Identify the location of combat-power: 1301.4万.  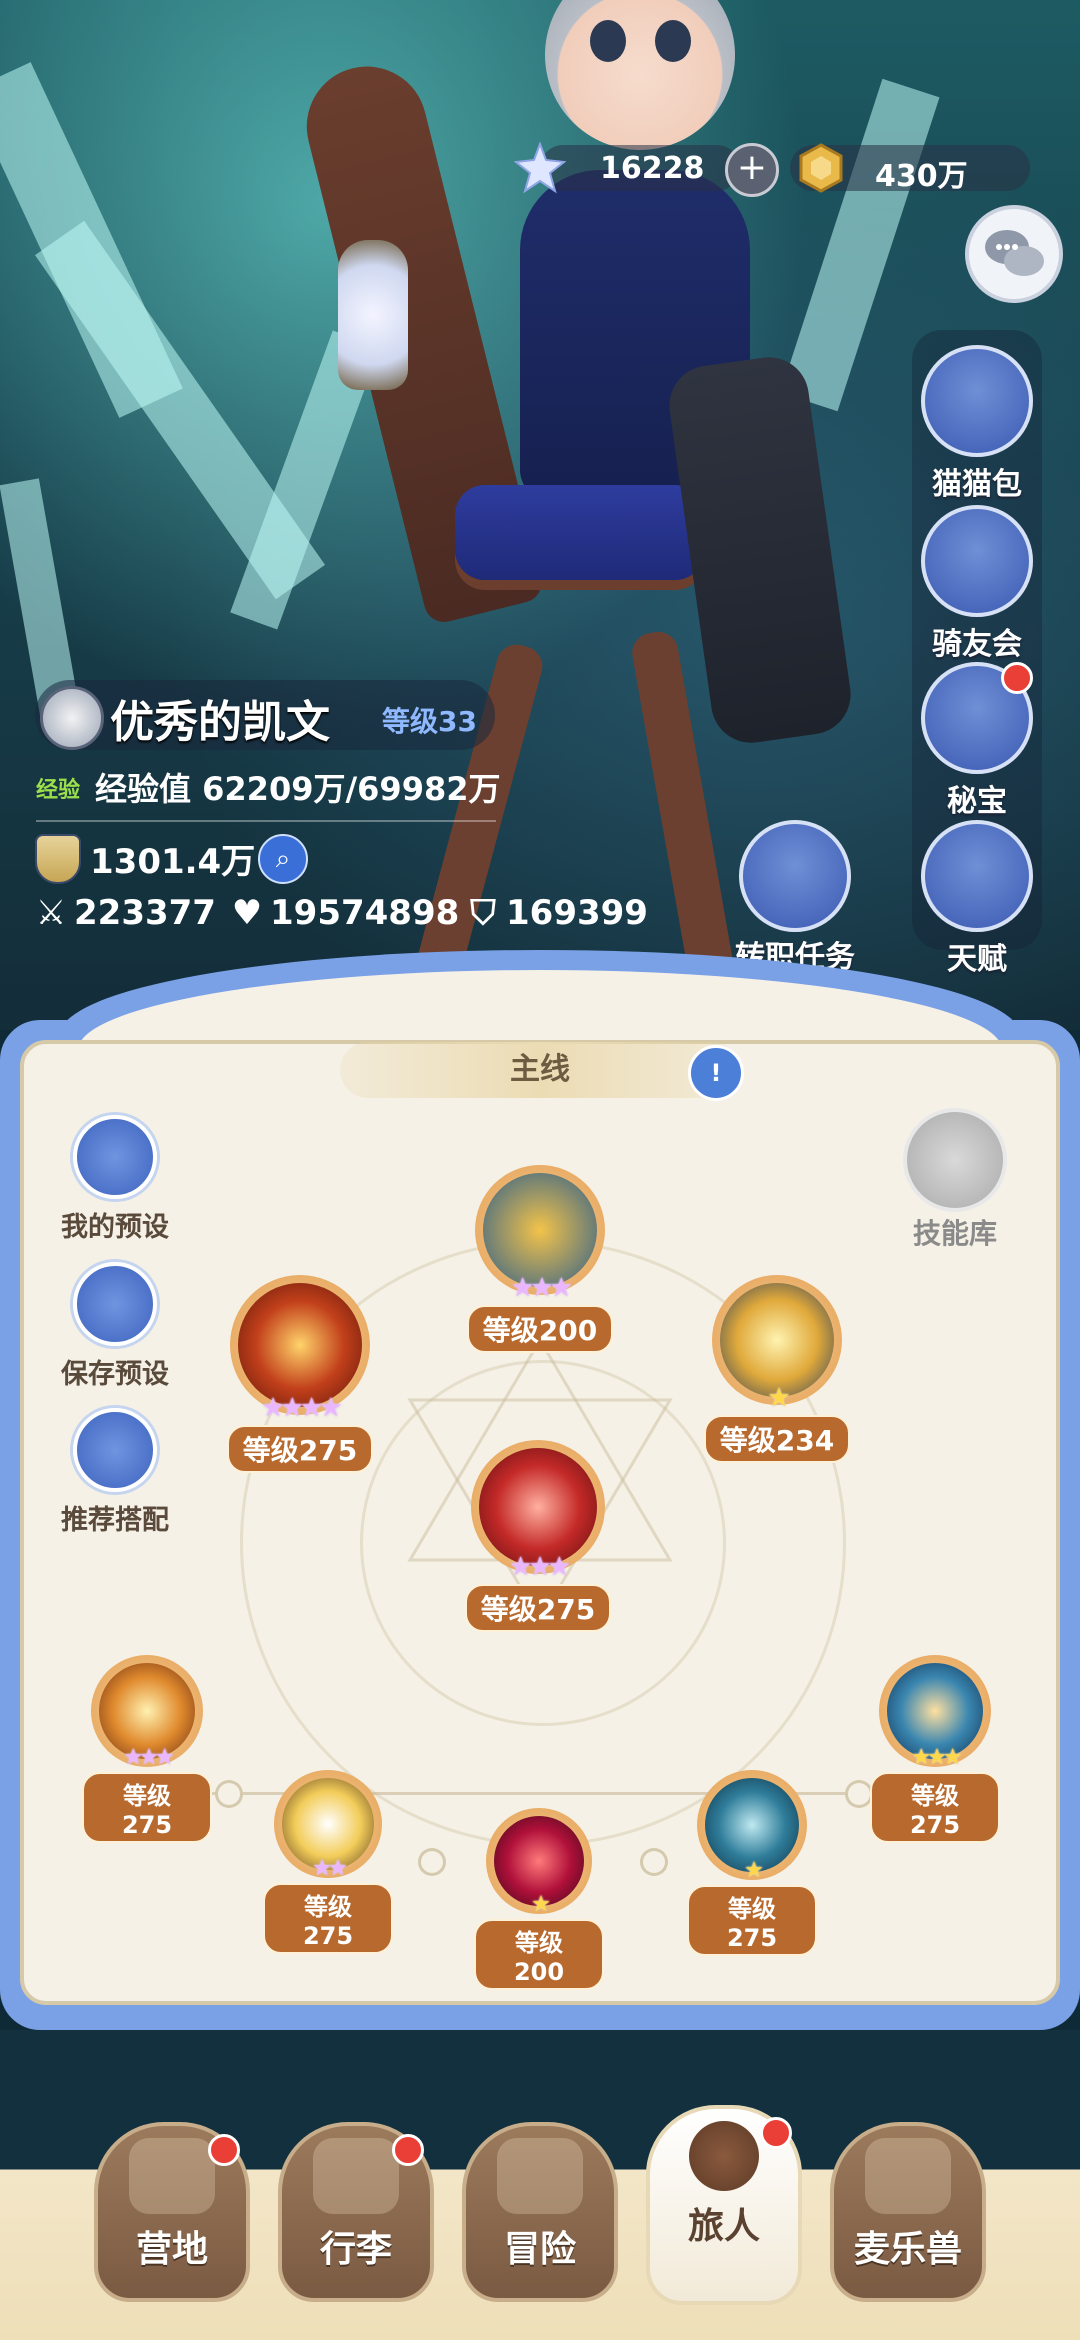
(173, 862).